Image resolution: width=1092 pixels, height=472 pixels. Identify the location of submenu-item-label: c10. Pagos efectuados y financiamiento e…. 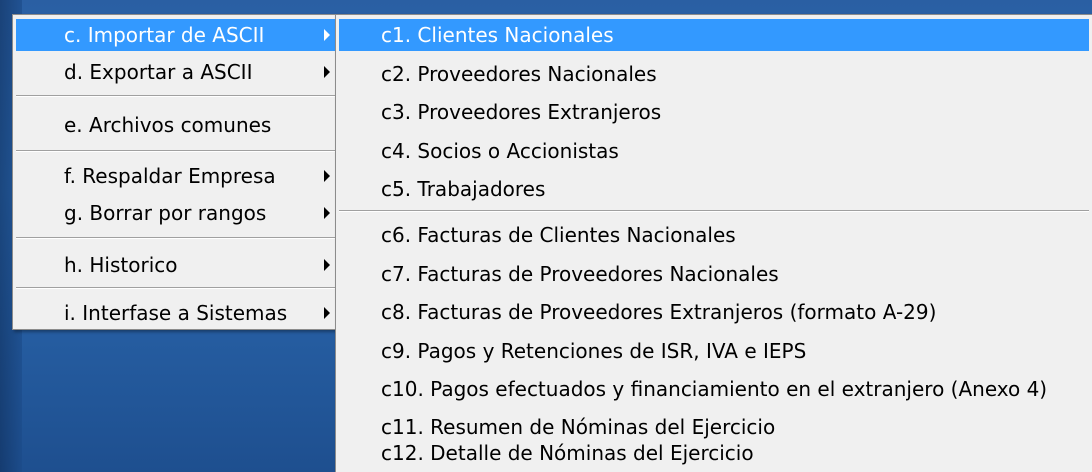
(714, 389).